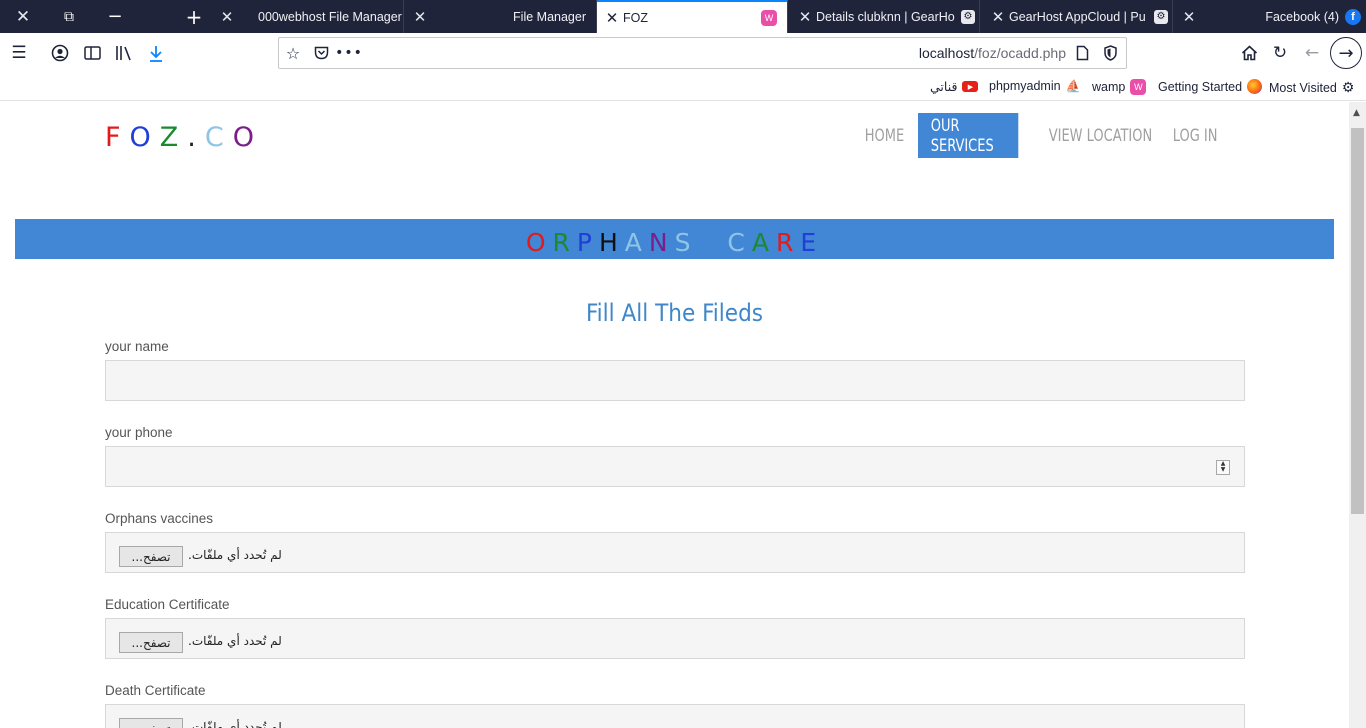 The height and width of the screenshot is (728, 1366). What do you see at coordinates (675, 552) in the screenshot?
I see `vaccines-file-field: تصفح... لم تُحدد أي ملفّات.` at bounding box center [675, 552].